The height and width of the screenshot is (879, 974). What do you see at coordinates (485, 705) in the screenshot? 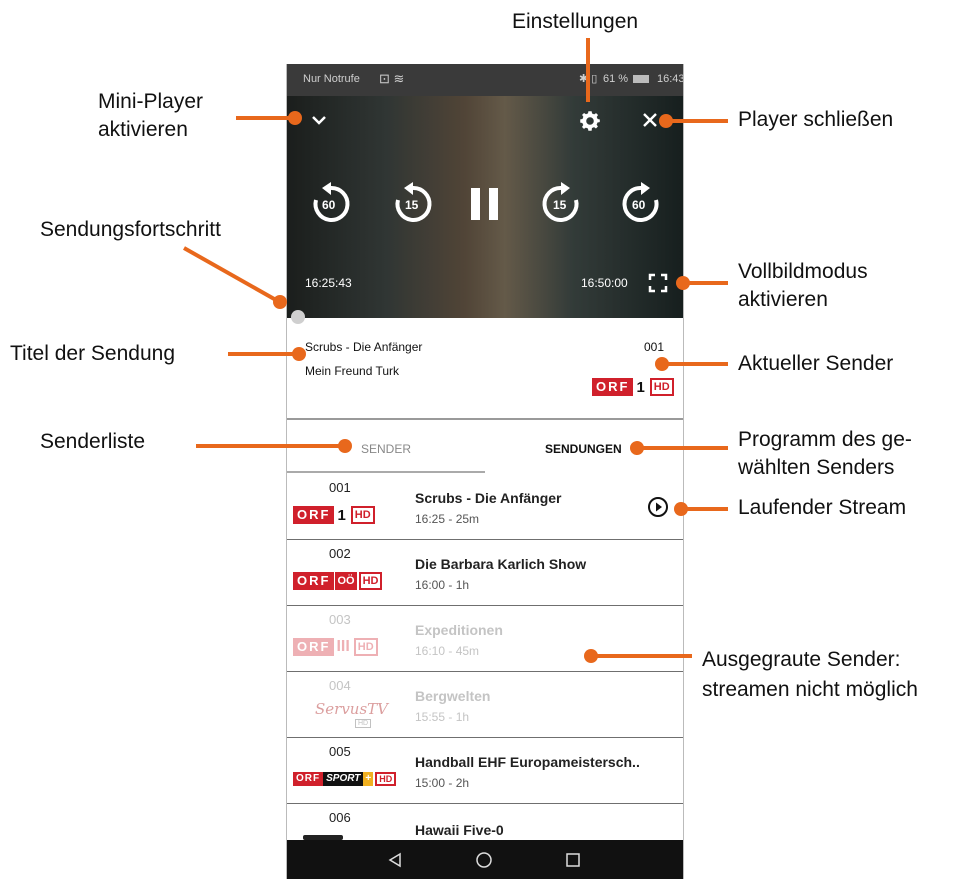
I see `list-item: 004 ServusTV HD Bergwelten 15:55 - 1h` at bounding box center [485, 705].